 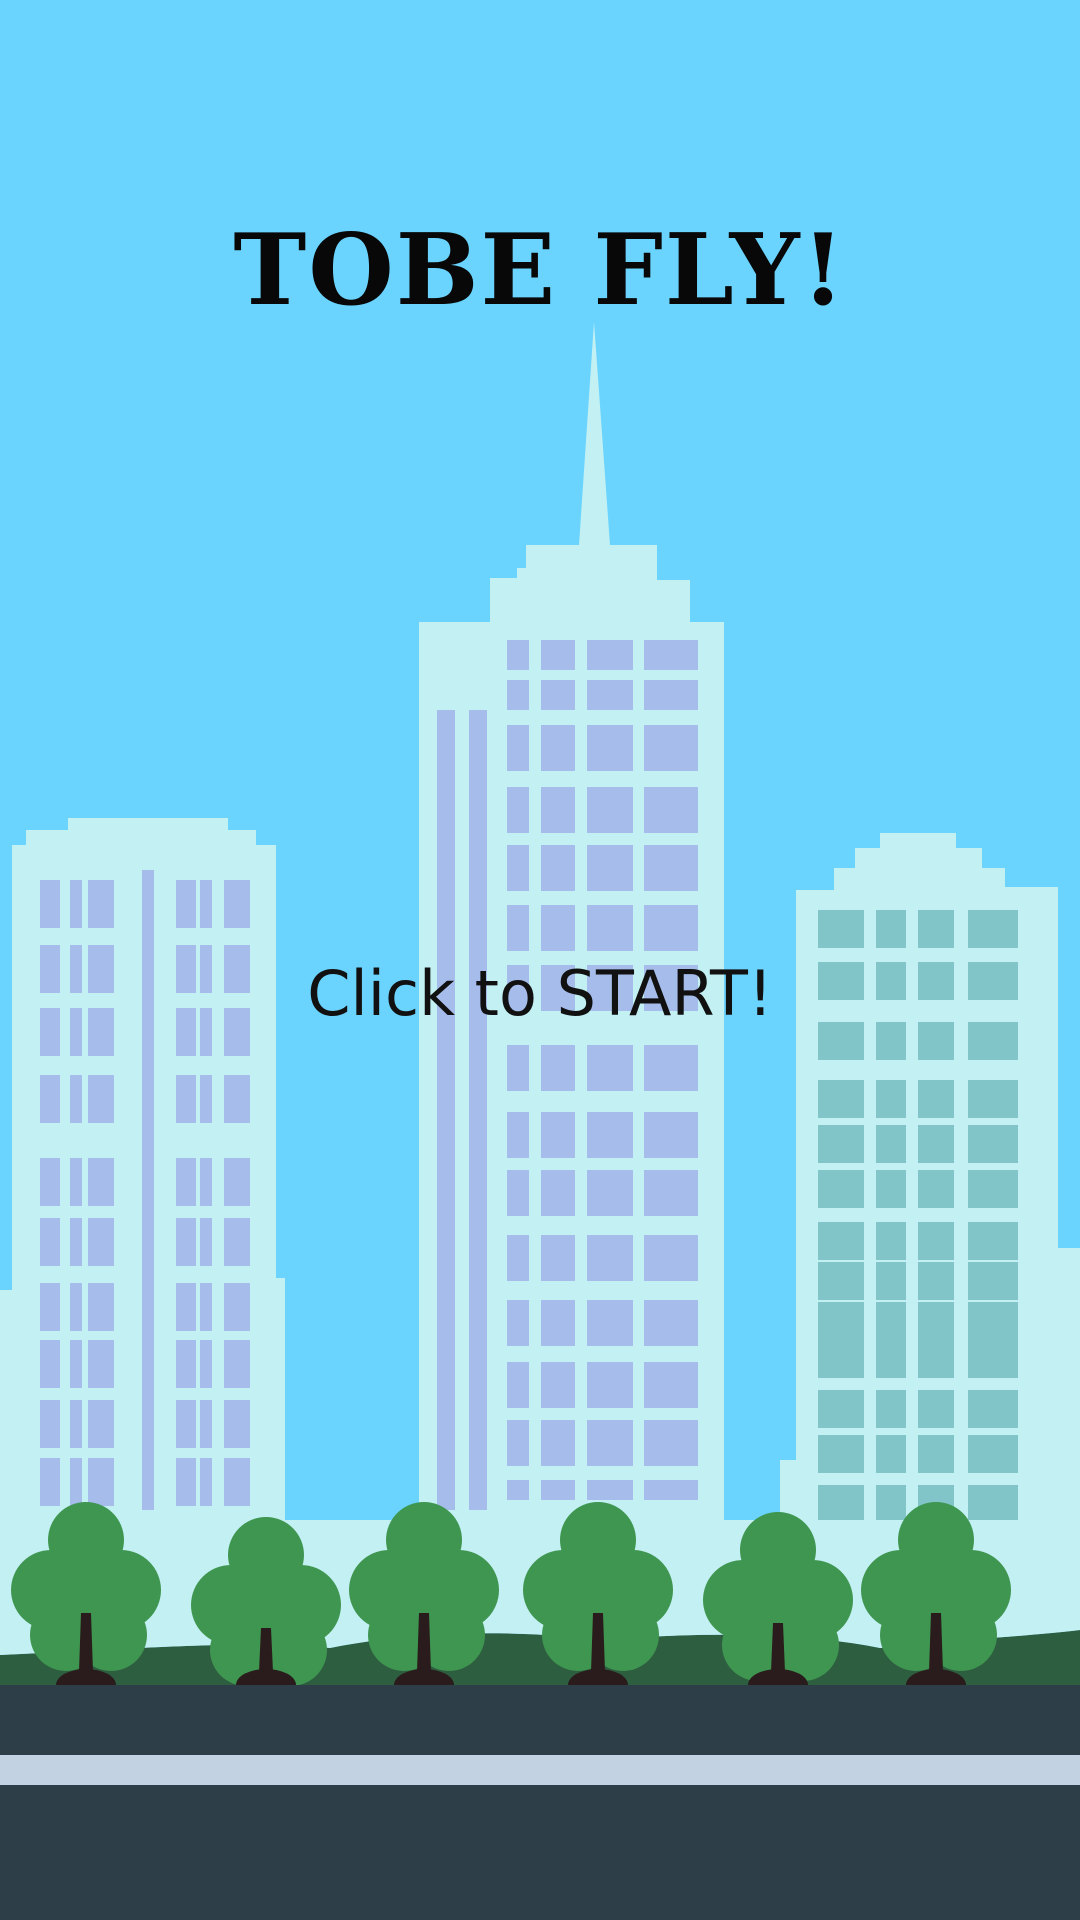 I want to click on right-building, so click(x=930, y=1181).